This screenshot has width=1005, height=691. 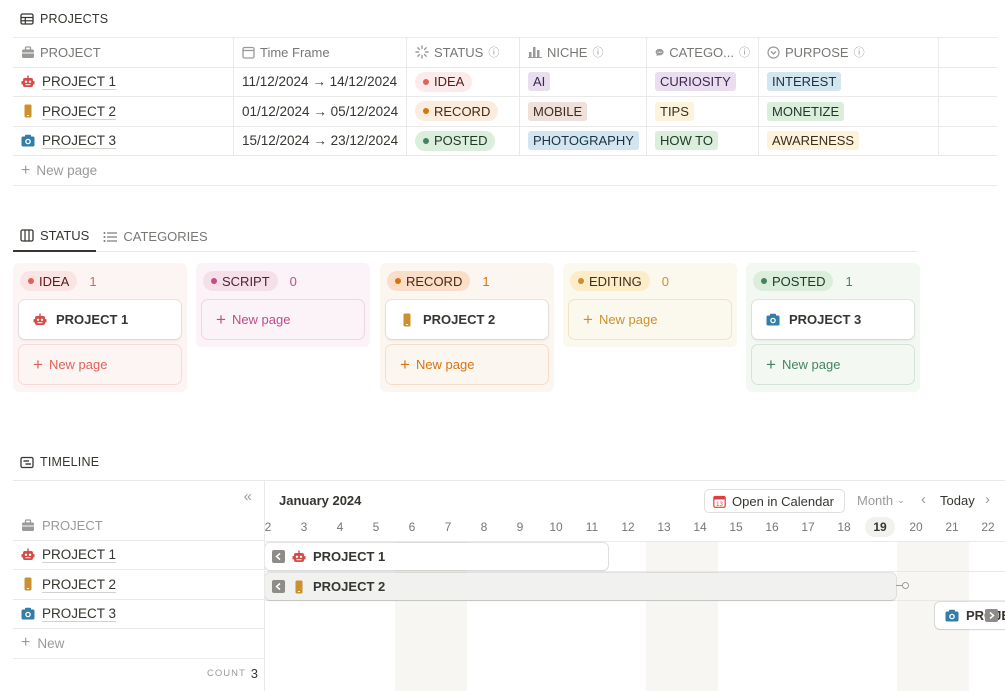 What do you see at coordinates (700, 527) in the screenshot?
I see `day-label: 14` at bounding box center [700, 527].